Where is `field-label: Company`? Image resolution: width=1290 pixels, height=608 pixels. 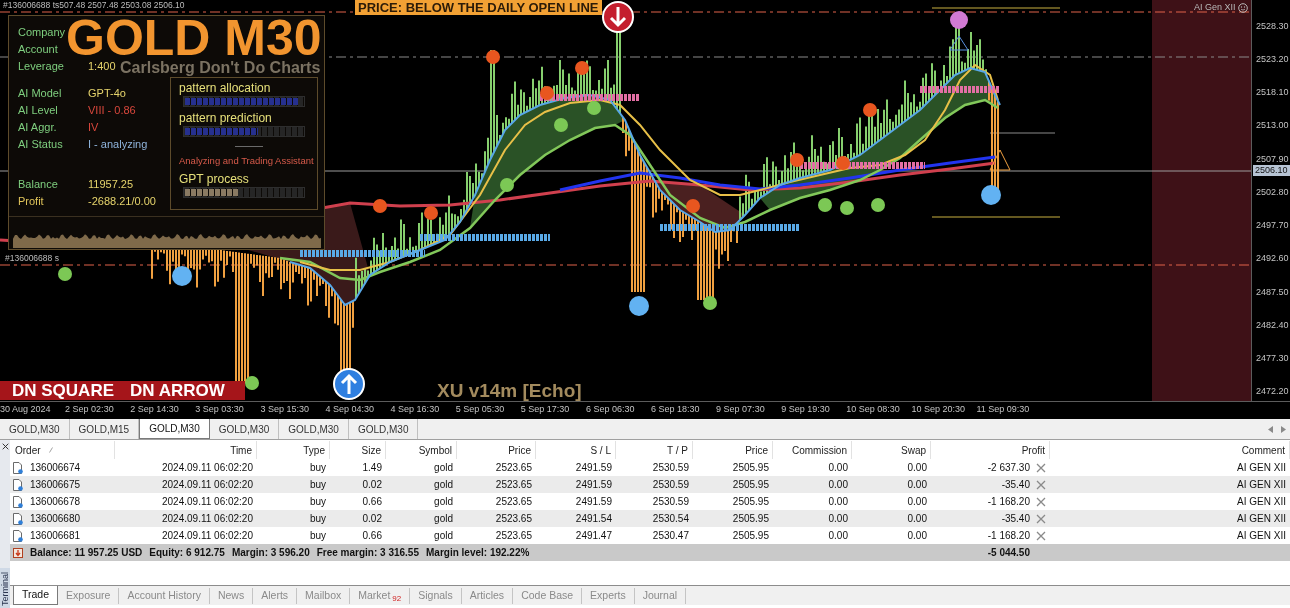
field-label: Company is located at coordinates (42, 31).